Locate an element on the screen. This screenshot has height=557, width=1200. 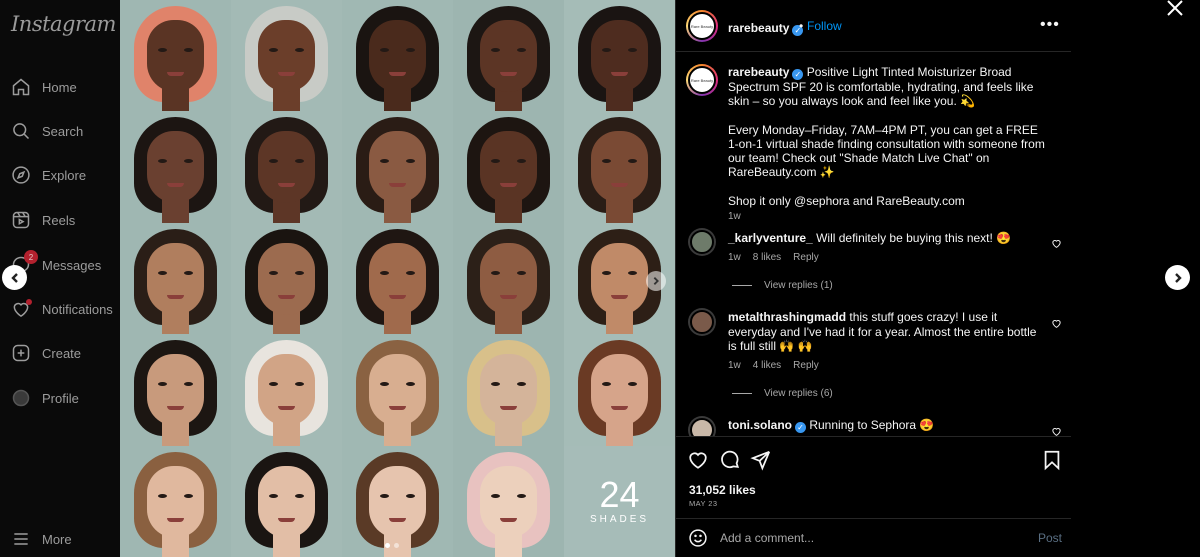
comment-username: toni.solano is located at coordinates (760, 425).